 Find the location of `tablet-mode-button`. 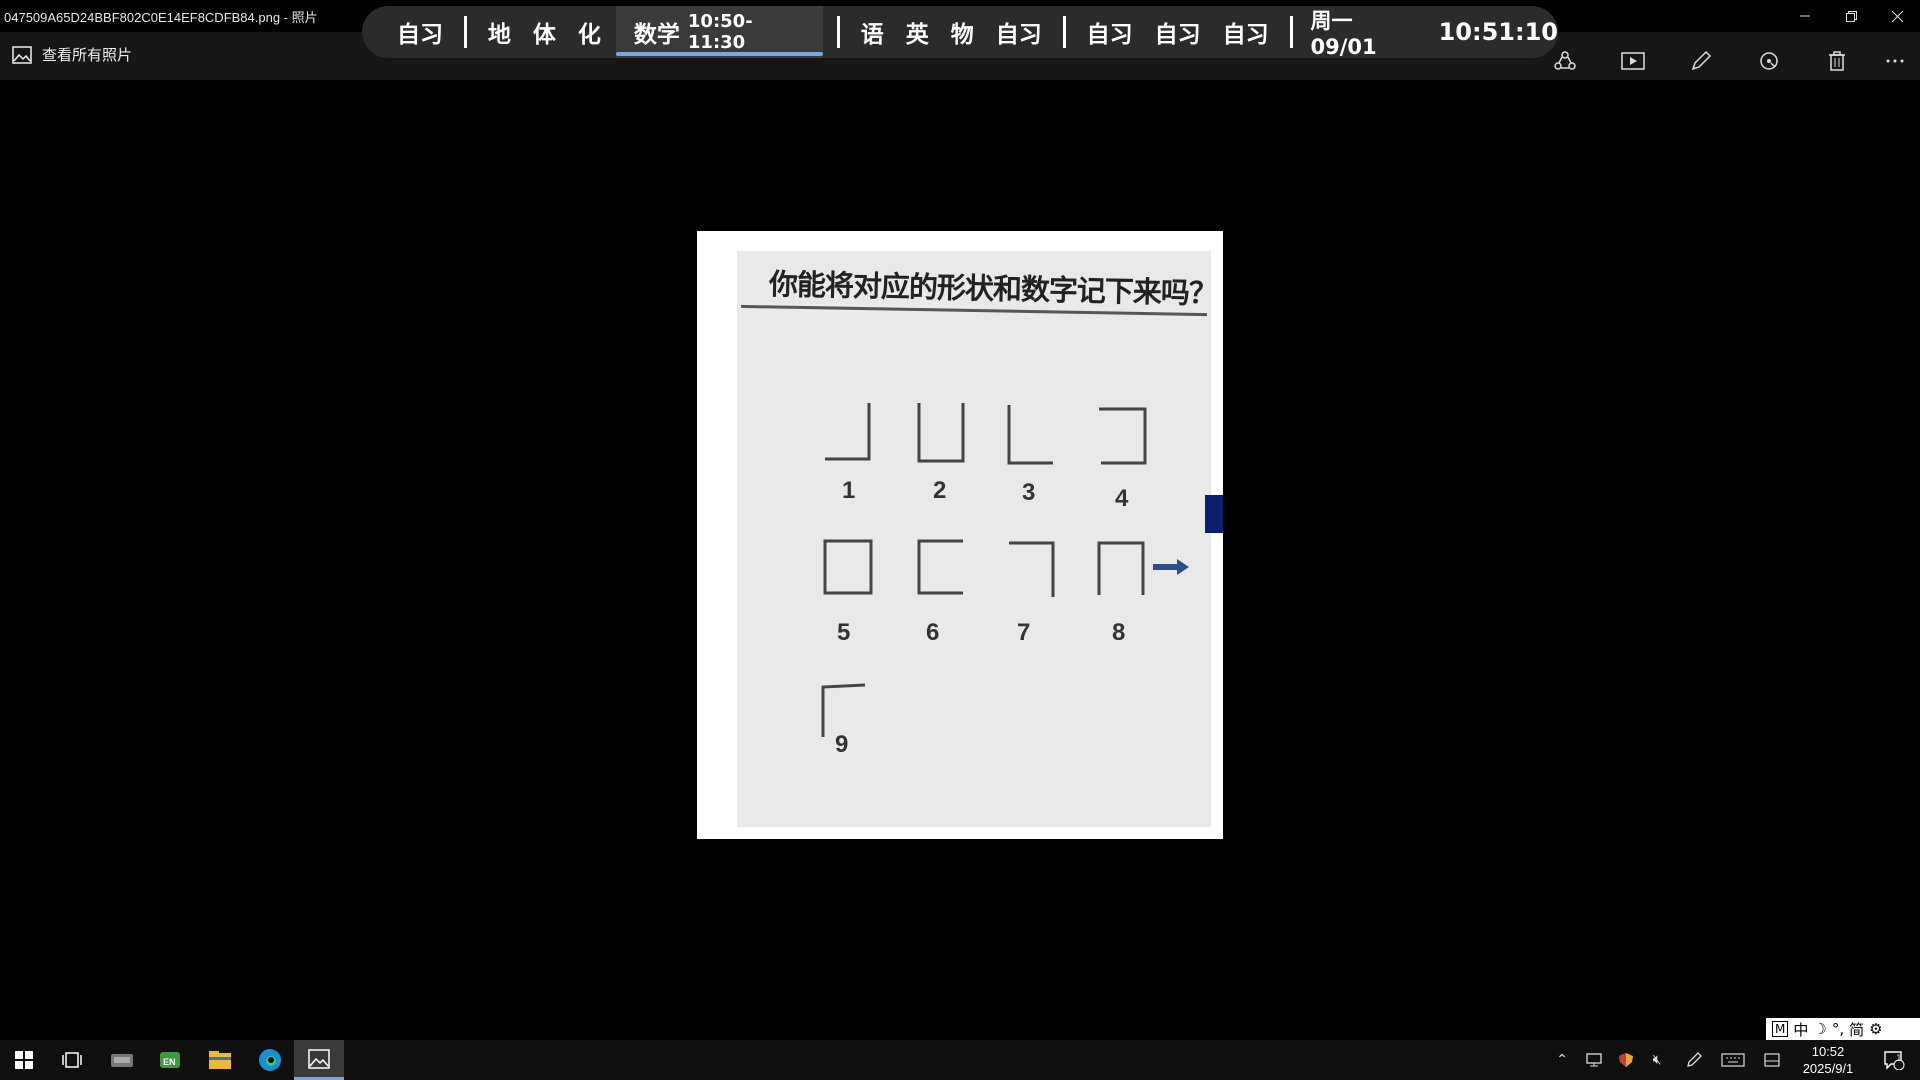

tablet-mode-button is located at coordinates (1772, 1060).